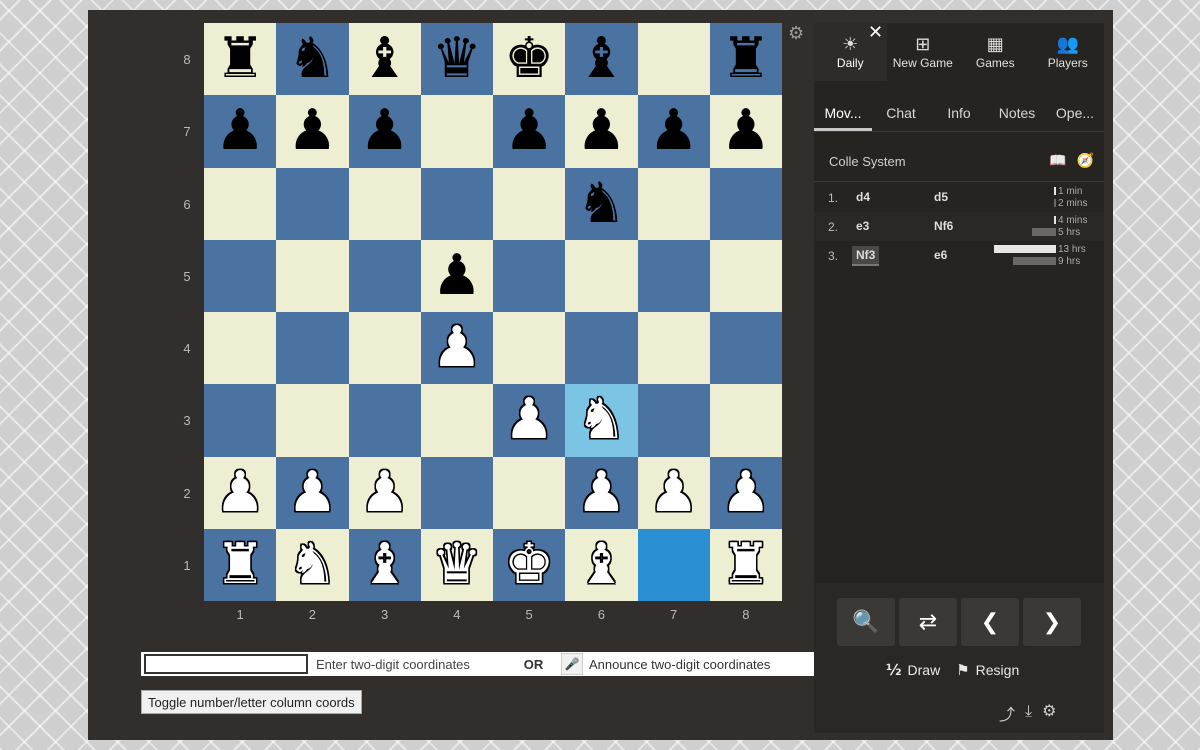 Image resolution: width=1200 pixels, height=750 pixels. I want to click on square-d6, so click(456, 203).